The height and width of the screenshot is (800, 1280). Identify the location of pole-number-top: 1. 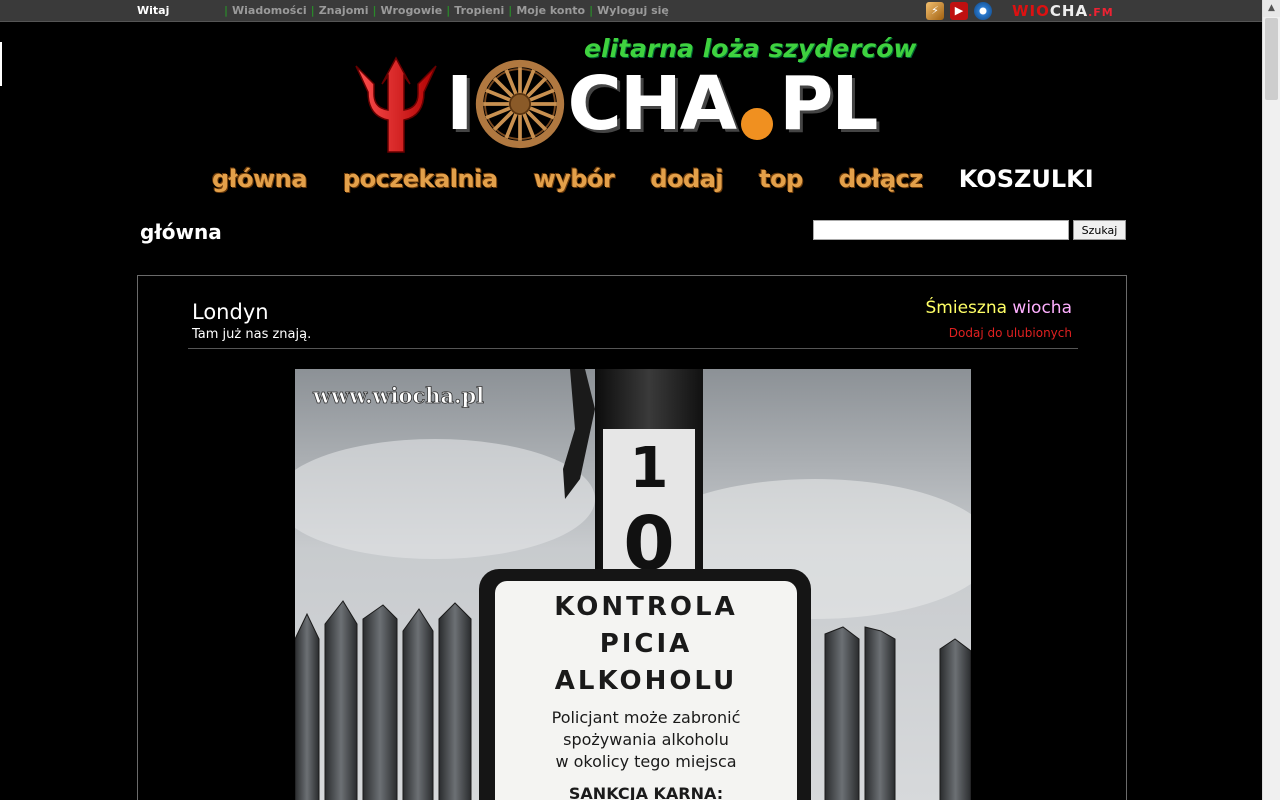
(649, 468).